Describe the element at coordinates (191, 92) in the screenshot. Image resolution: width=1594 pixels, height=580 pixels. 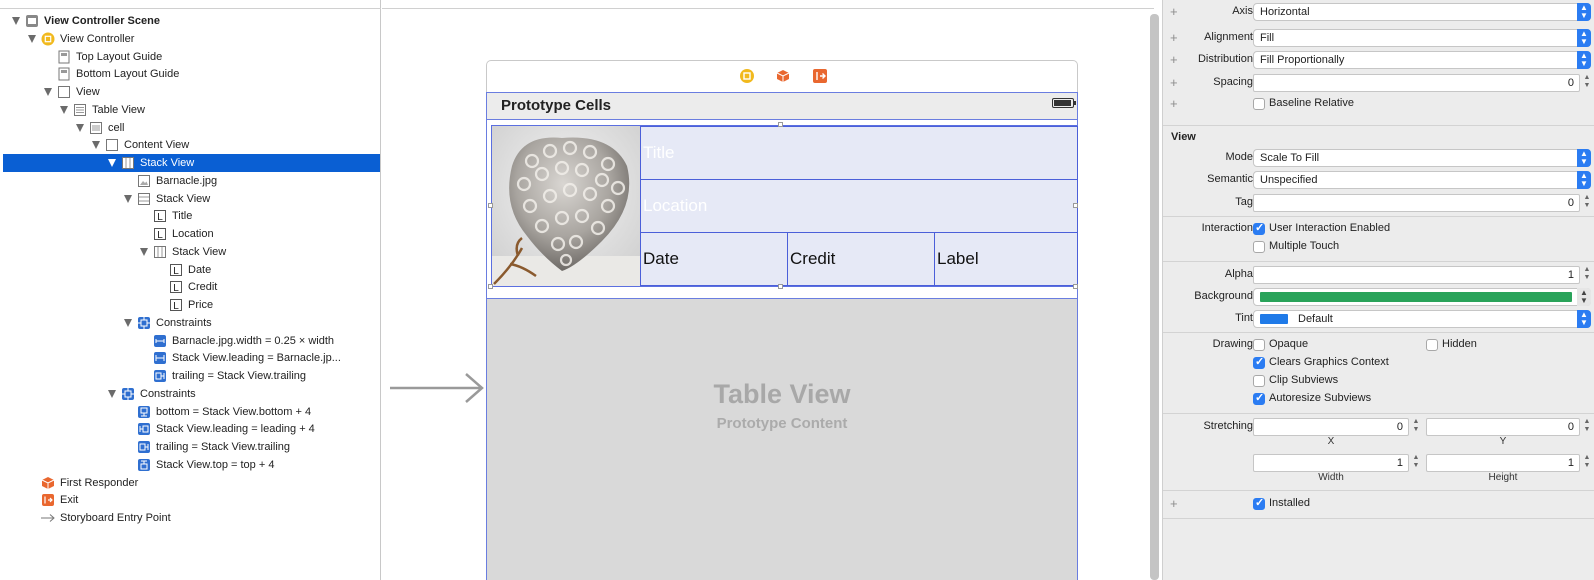
I see `outline-item: View` at that location.